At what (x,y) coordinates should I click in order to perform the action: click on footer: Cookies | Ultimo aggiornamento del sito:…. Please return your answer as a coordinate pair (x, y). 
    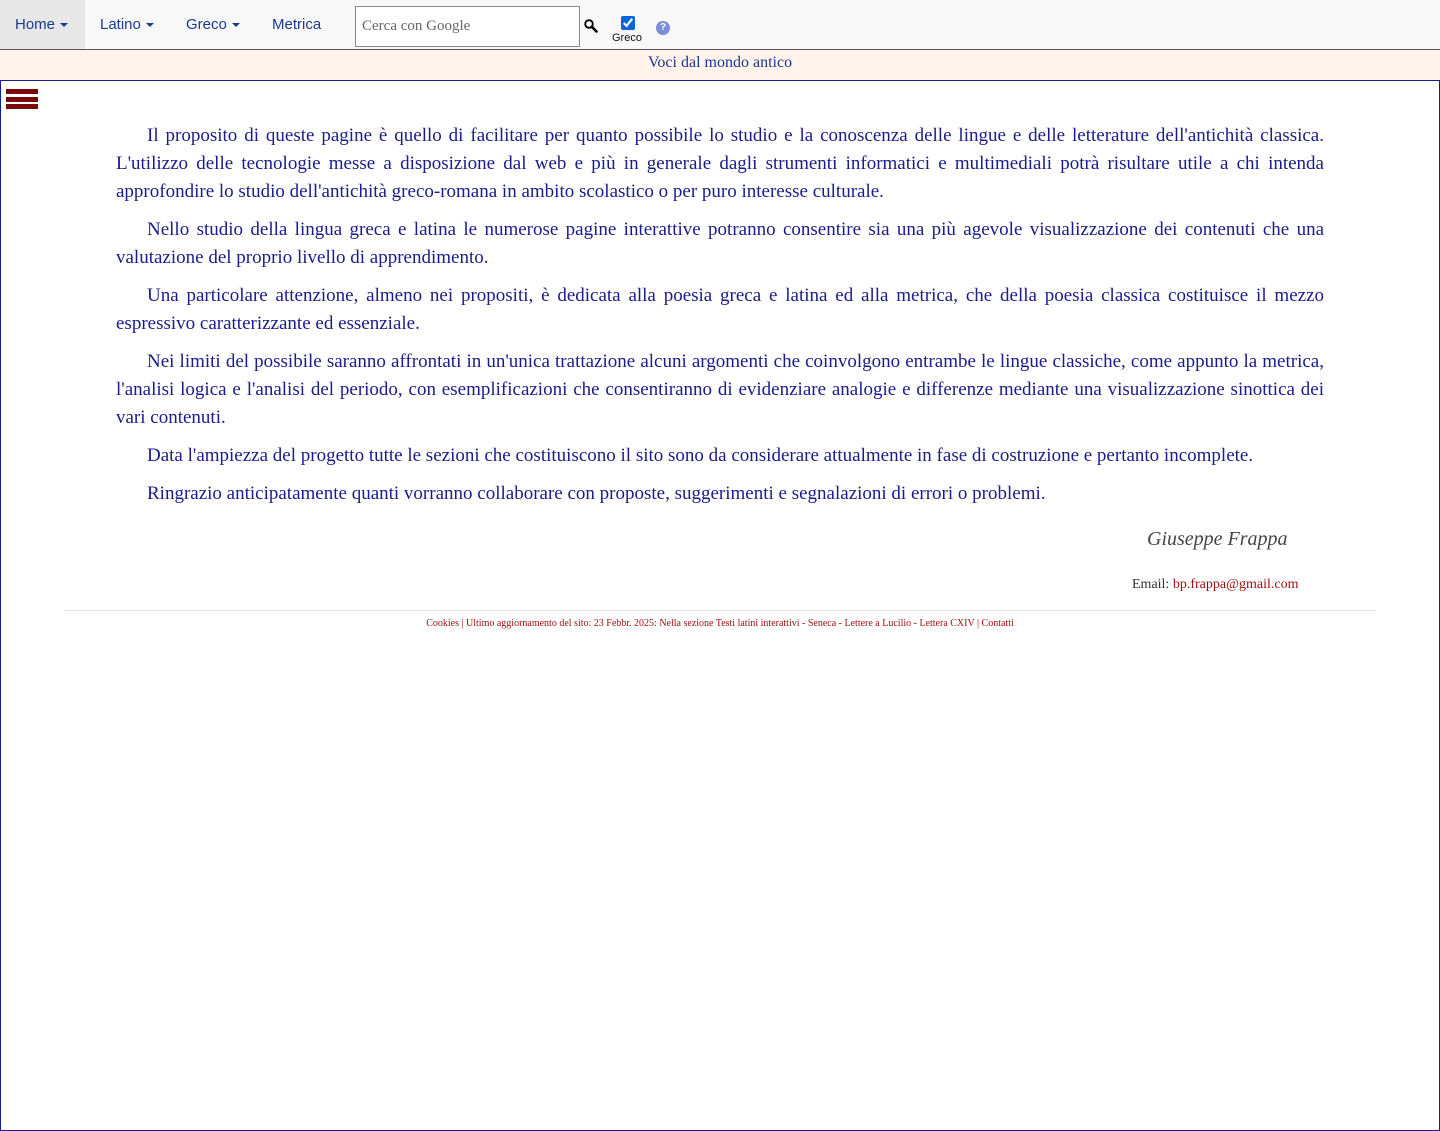
    Looking at the image, I should click on (720, 623).